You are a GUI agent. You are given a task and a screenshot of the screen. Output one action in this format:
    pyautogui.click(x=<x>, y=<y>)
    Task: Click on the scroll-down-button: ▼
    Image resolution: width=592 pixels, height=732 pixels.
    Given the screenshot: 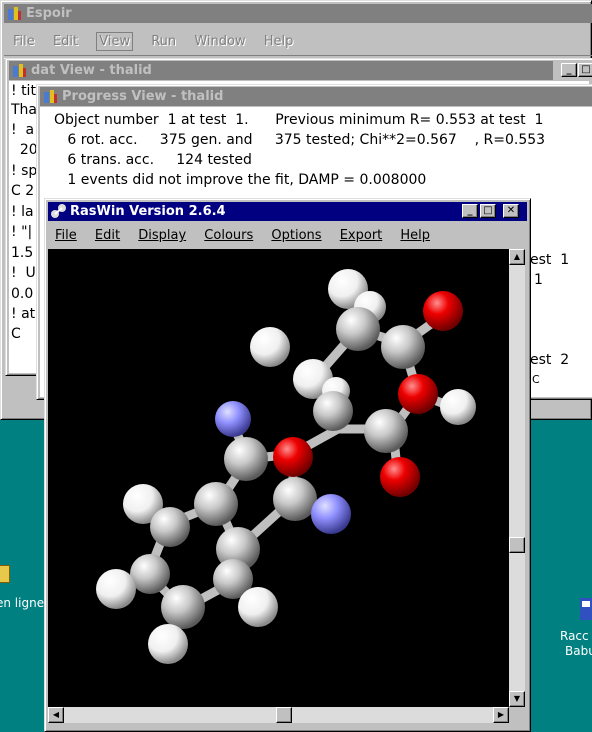 What is the action you would take?
    pyautogui.click(x=517, y=699)
    